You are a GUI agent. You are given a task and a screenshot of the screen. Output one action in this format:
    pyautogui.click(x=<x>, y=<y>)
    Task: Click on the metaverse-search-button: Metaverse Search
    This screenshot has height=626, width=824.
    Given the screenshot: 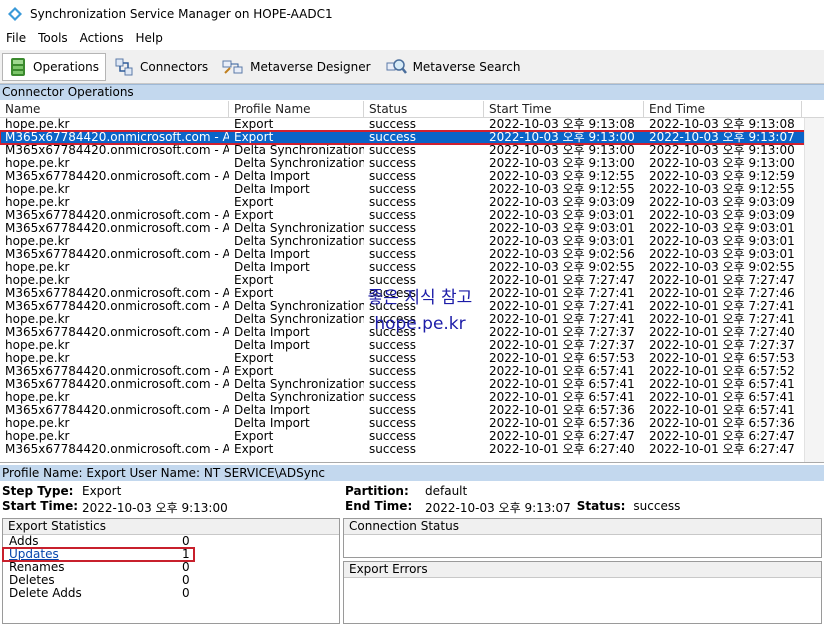 What is the action you would take?
    pyautogui.click(x=453, y=67)
    